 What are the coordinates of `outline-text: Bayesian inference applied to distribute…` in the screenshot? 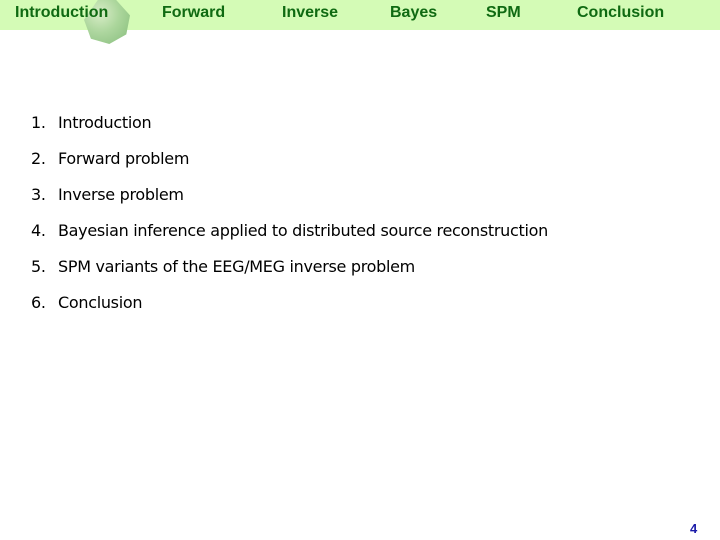 It's located at (303, 230).